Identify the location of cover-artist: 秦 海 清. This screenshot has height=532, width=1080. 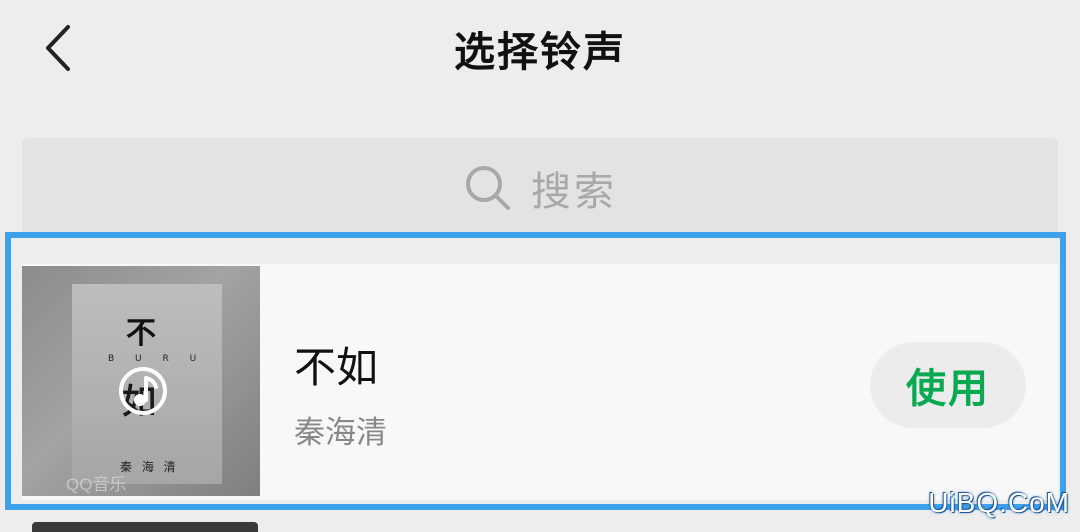
(149, 467).